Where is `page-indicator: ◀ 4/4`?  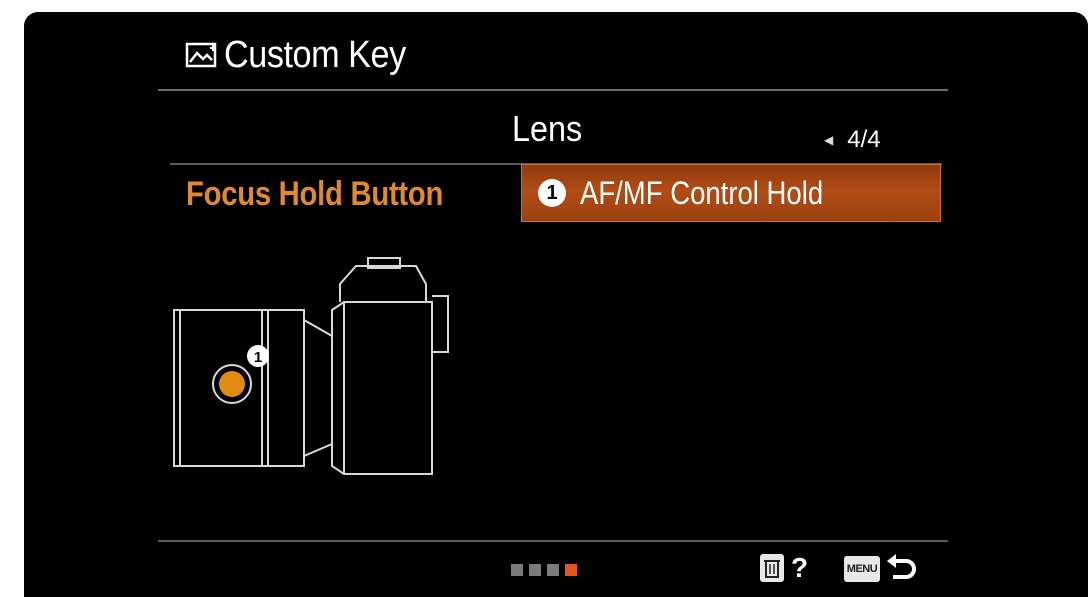 page-indicator: ◀ 4/4 is located at coordinates (852, 140).